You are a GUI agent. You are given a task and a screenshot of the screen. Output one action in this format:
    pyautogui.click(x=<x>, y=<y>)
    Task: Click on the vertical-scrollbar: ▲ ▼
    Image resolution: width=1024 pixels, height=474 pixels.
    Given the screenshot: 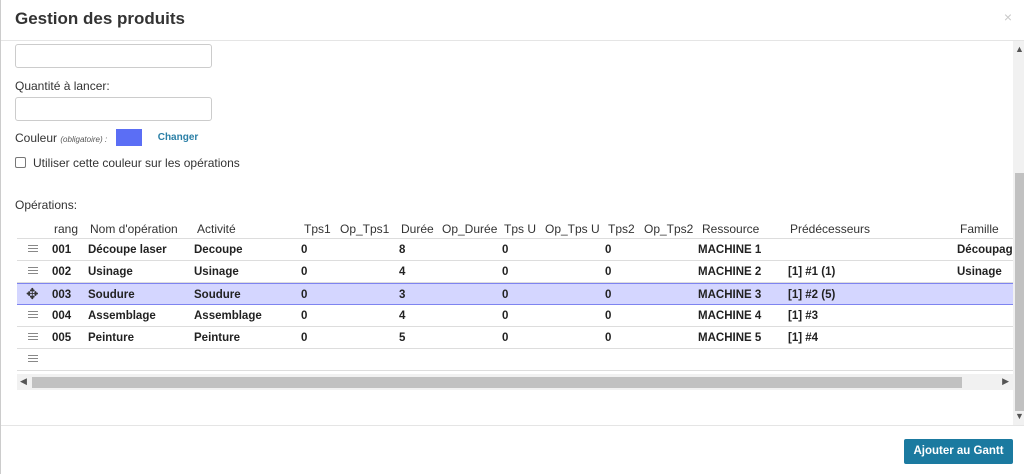 What is the action you would take?
    pyautogui.click(x=1018, y=233)
    